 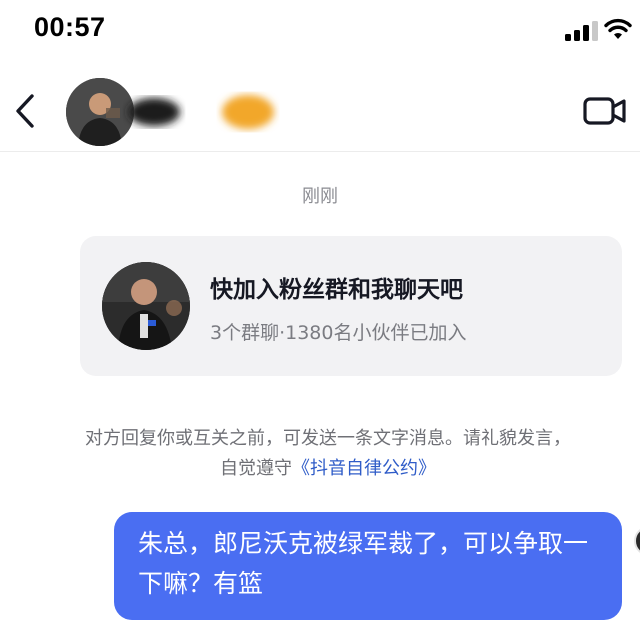 I want to click on blurred-contact-name, so click(x=201, y=112).